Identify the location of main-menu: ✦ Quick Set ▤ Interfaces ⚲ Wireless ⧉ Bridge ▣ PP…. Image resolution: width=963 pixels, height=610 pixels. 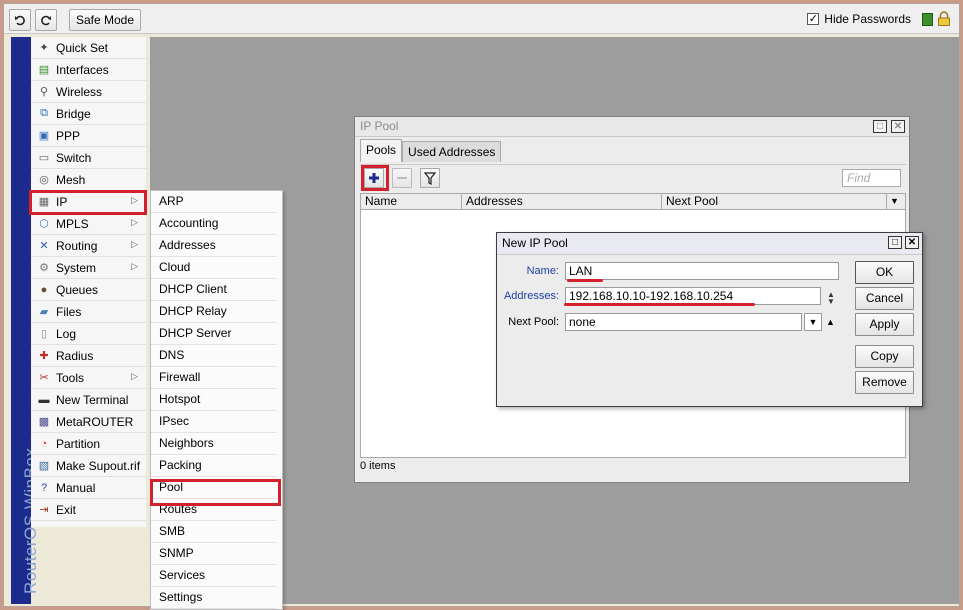
(88, 282).